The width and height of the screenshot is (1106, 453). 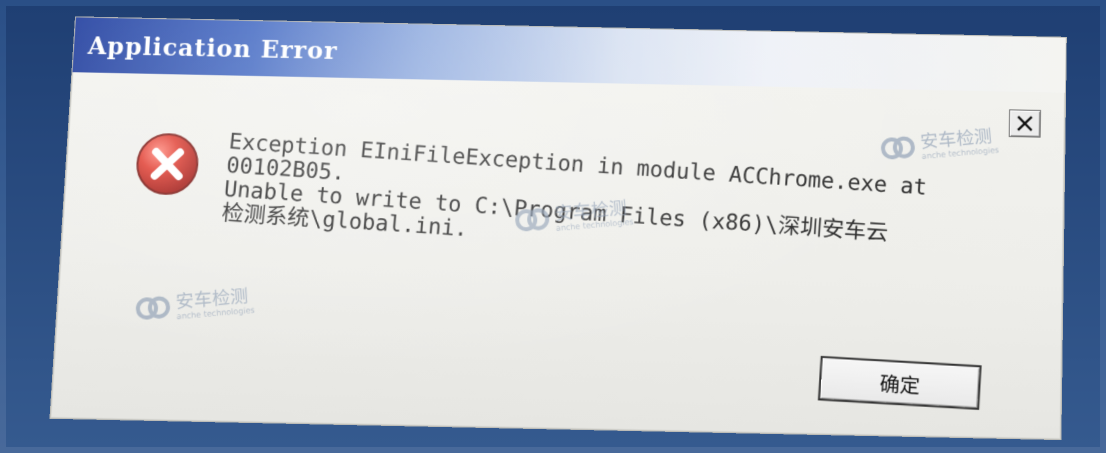 What do you see at coordinates (899, 382) in the screenshot?
I see `ok-button: 确定` at bounding box center [899, 382].